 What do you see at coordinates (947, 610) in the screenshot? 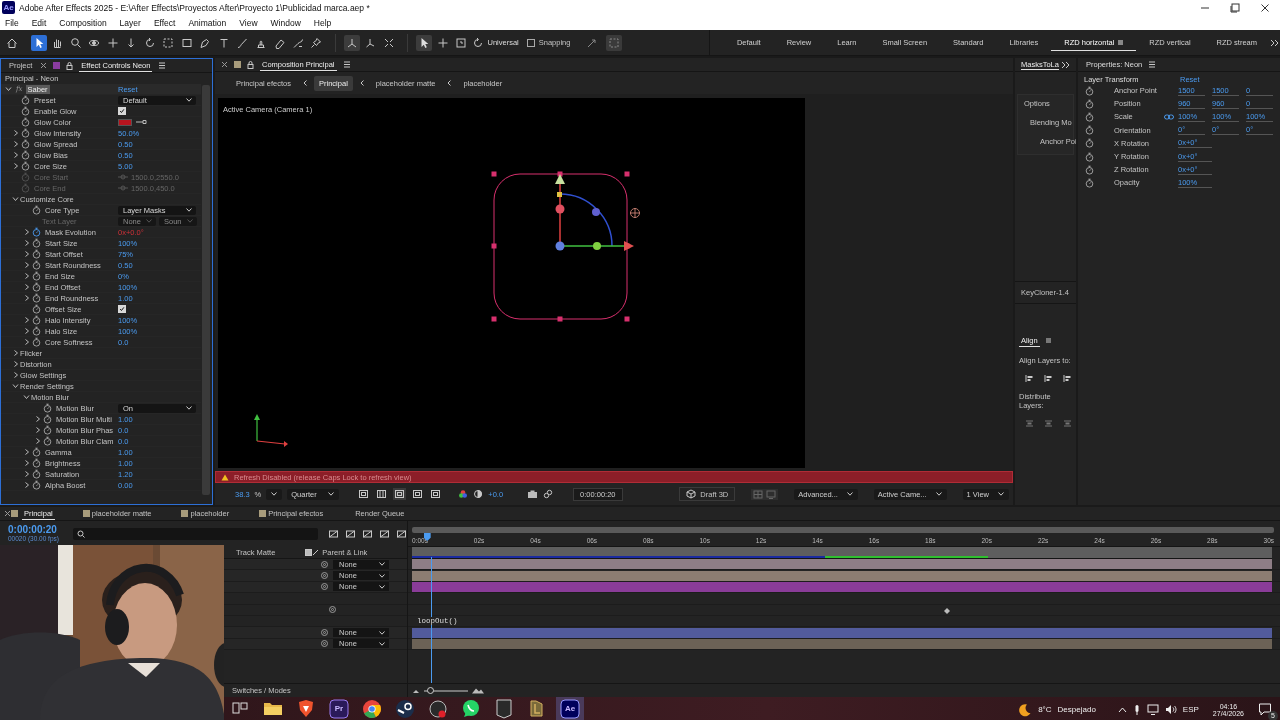
I see `keyframe-icon` at bounding box center [947, 610].